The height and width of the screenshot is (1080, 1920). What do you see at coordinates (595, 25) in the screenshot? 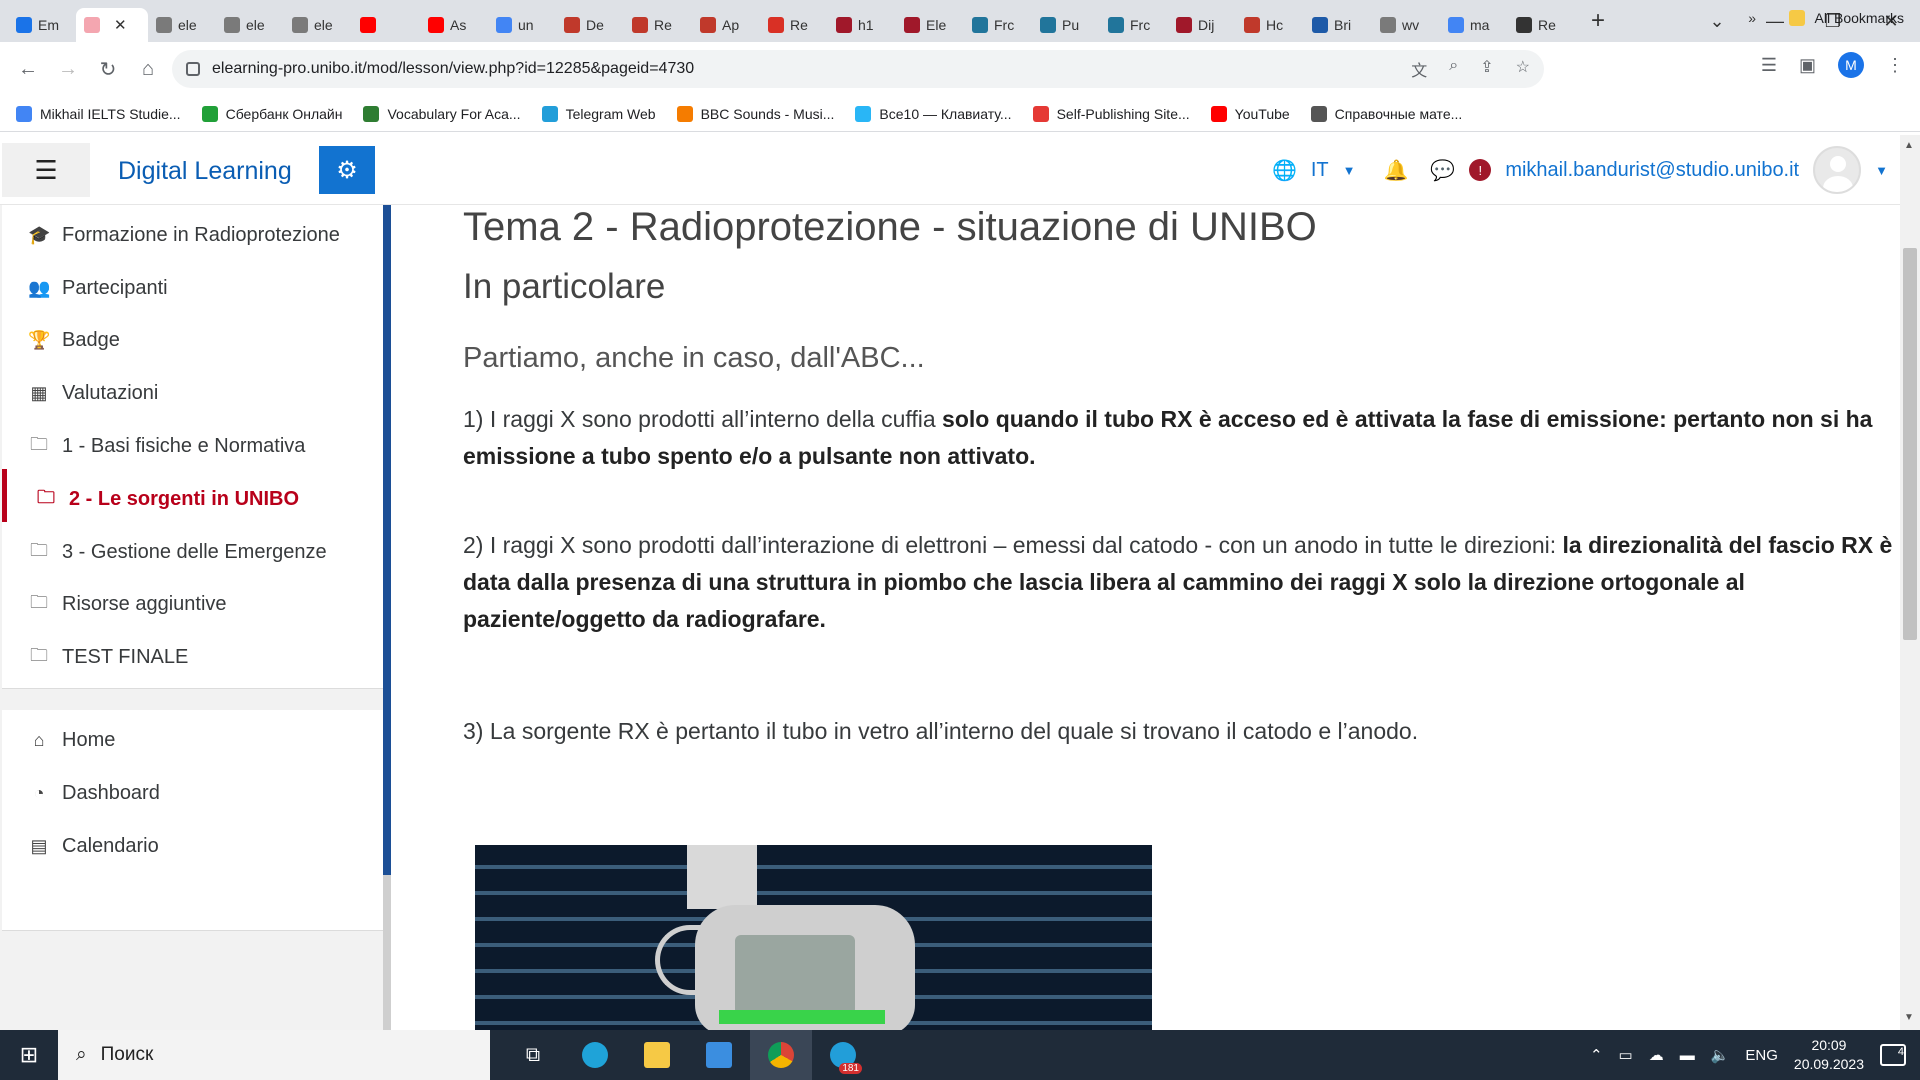
I see `tab-label: De` at bounding box center [595, 25].